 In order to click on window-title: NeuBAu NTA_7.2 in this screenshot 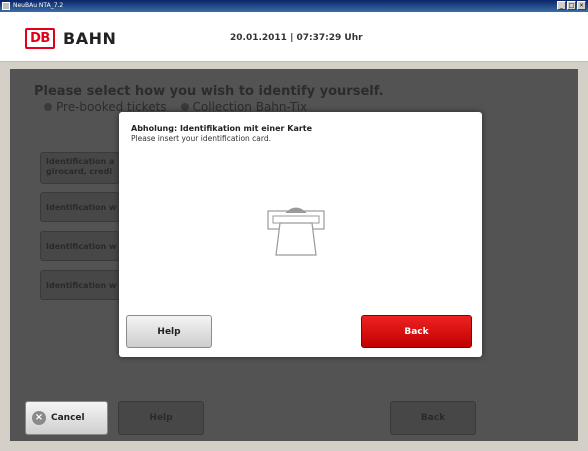, I will do `click(38, 5)`.